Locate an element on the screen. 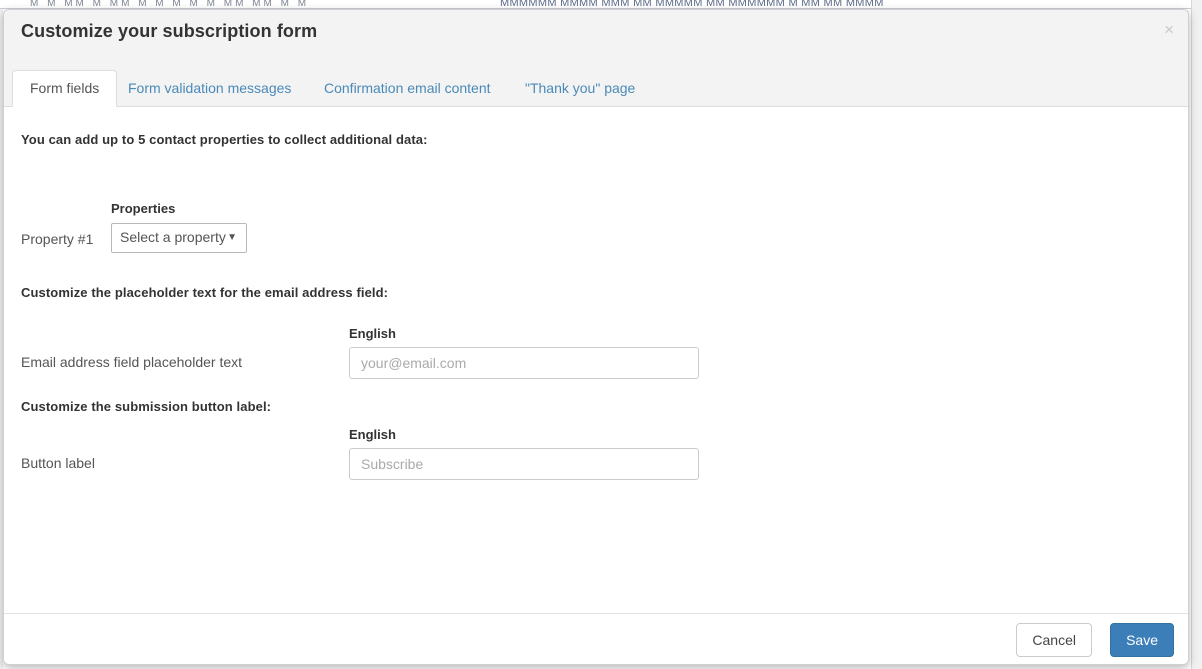 This screenshot has width=1202, height=669. button-label-label: Button label is located at coordinates (58, 463).